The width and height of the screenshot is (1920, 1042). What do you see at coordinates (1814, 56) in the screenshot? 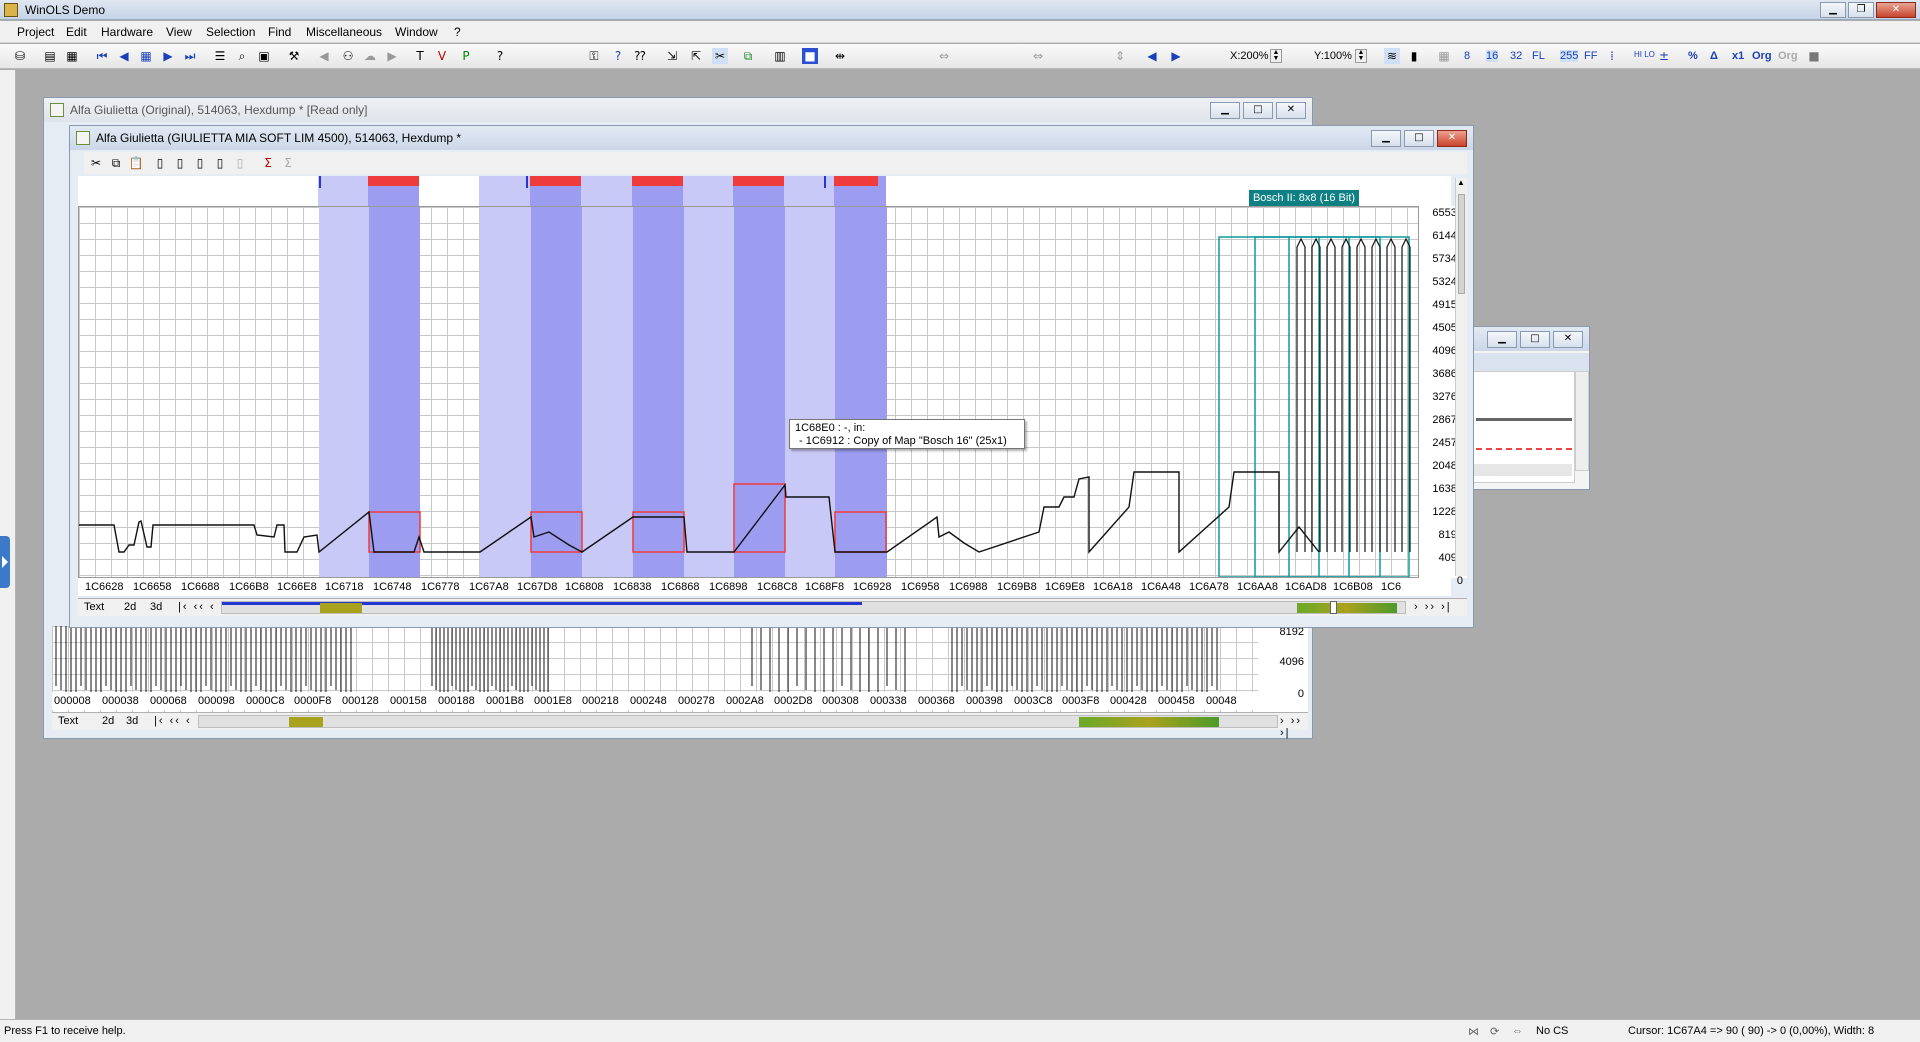
I see `stop-icon: ■` at bounding box center [1814, 56].